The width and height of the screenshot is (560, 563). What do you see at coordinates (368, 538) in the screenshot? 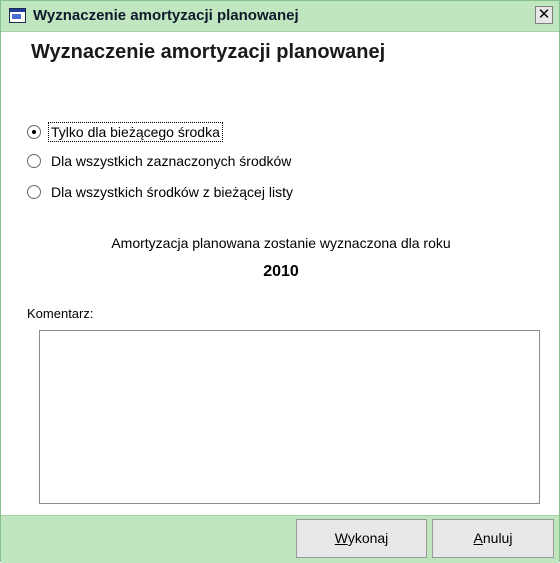
I see `execute-label: ykonaj` at bounding box center [368, 538].